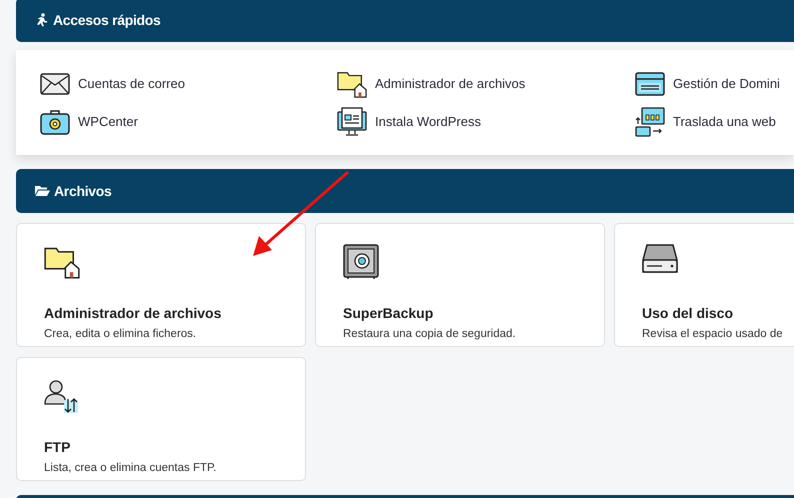  I want to click on quick-access-link: WPCenter, so click(188, 121).